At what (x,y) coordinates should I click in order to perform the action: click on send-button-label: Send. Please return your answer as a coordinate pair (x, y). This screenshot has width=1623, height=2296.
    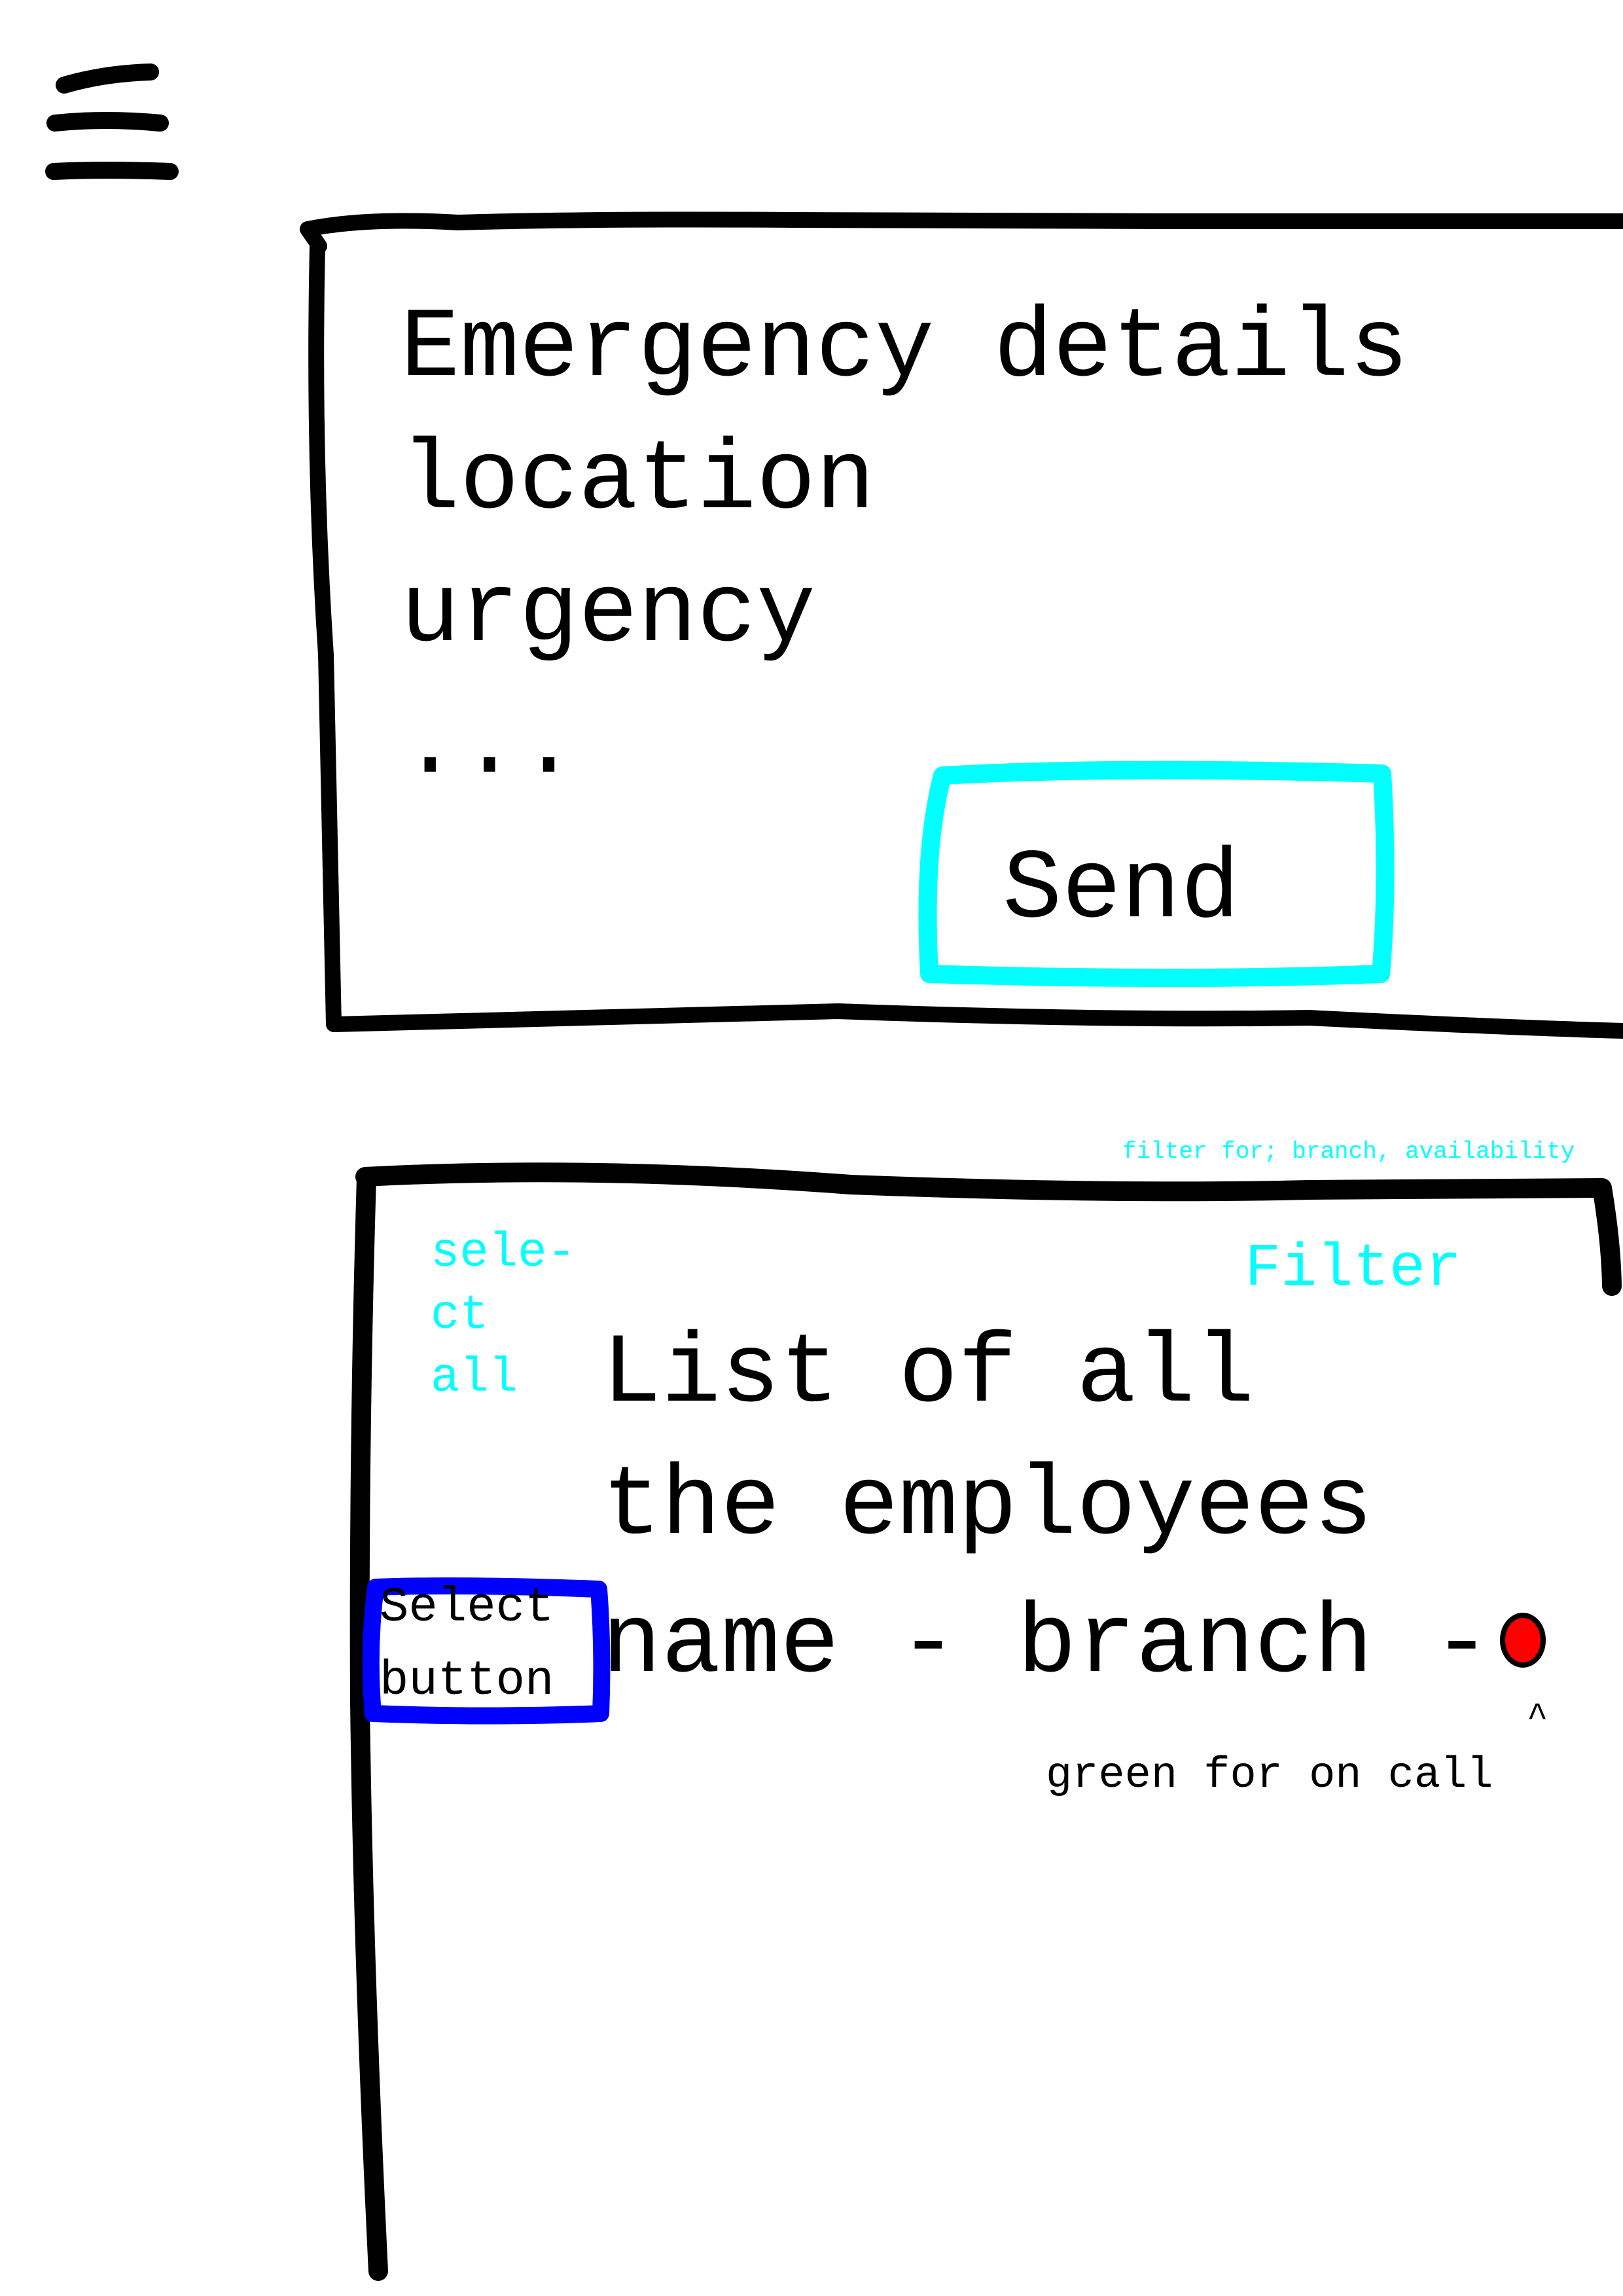
    Looking at the image, I should click on (1121, 890).